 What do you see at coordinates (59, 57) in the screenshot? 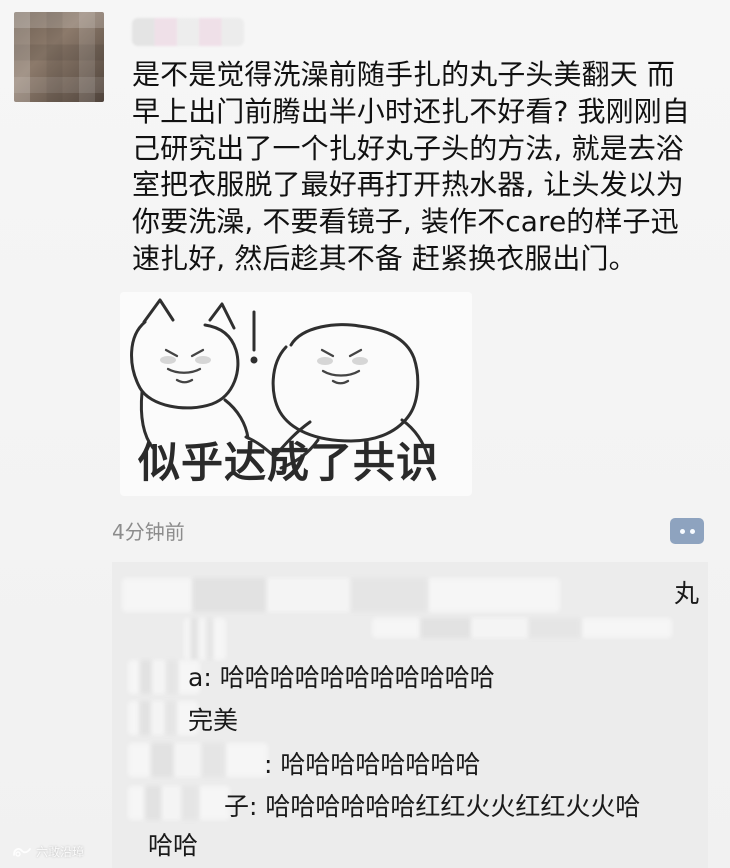
I see `blurred-avatar` at bounding box center [59, 57].